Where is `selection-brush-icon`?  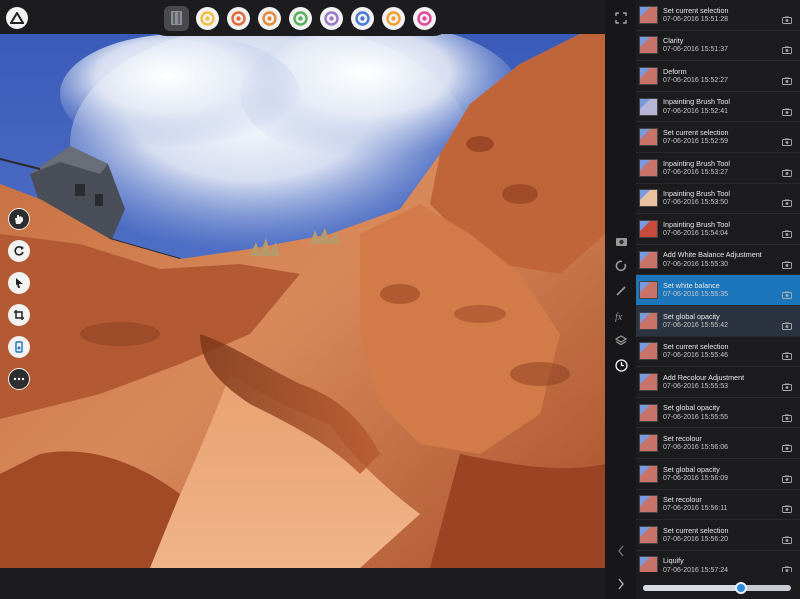
selection-brush-icon is located at coordinates (19, 347).